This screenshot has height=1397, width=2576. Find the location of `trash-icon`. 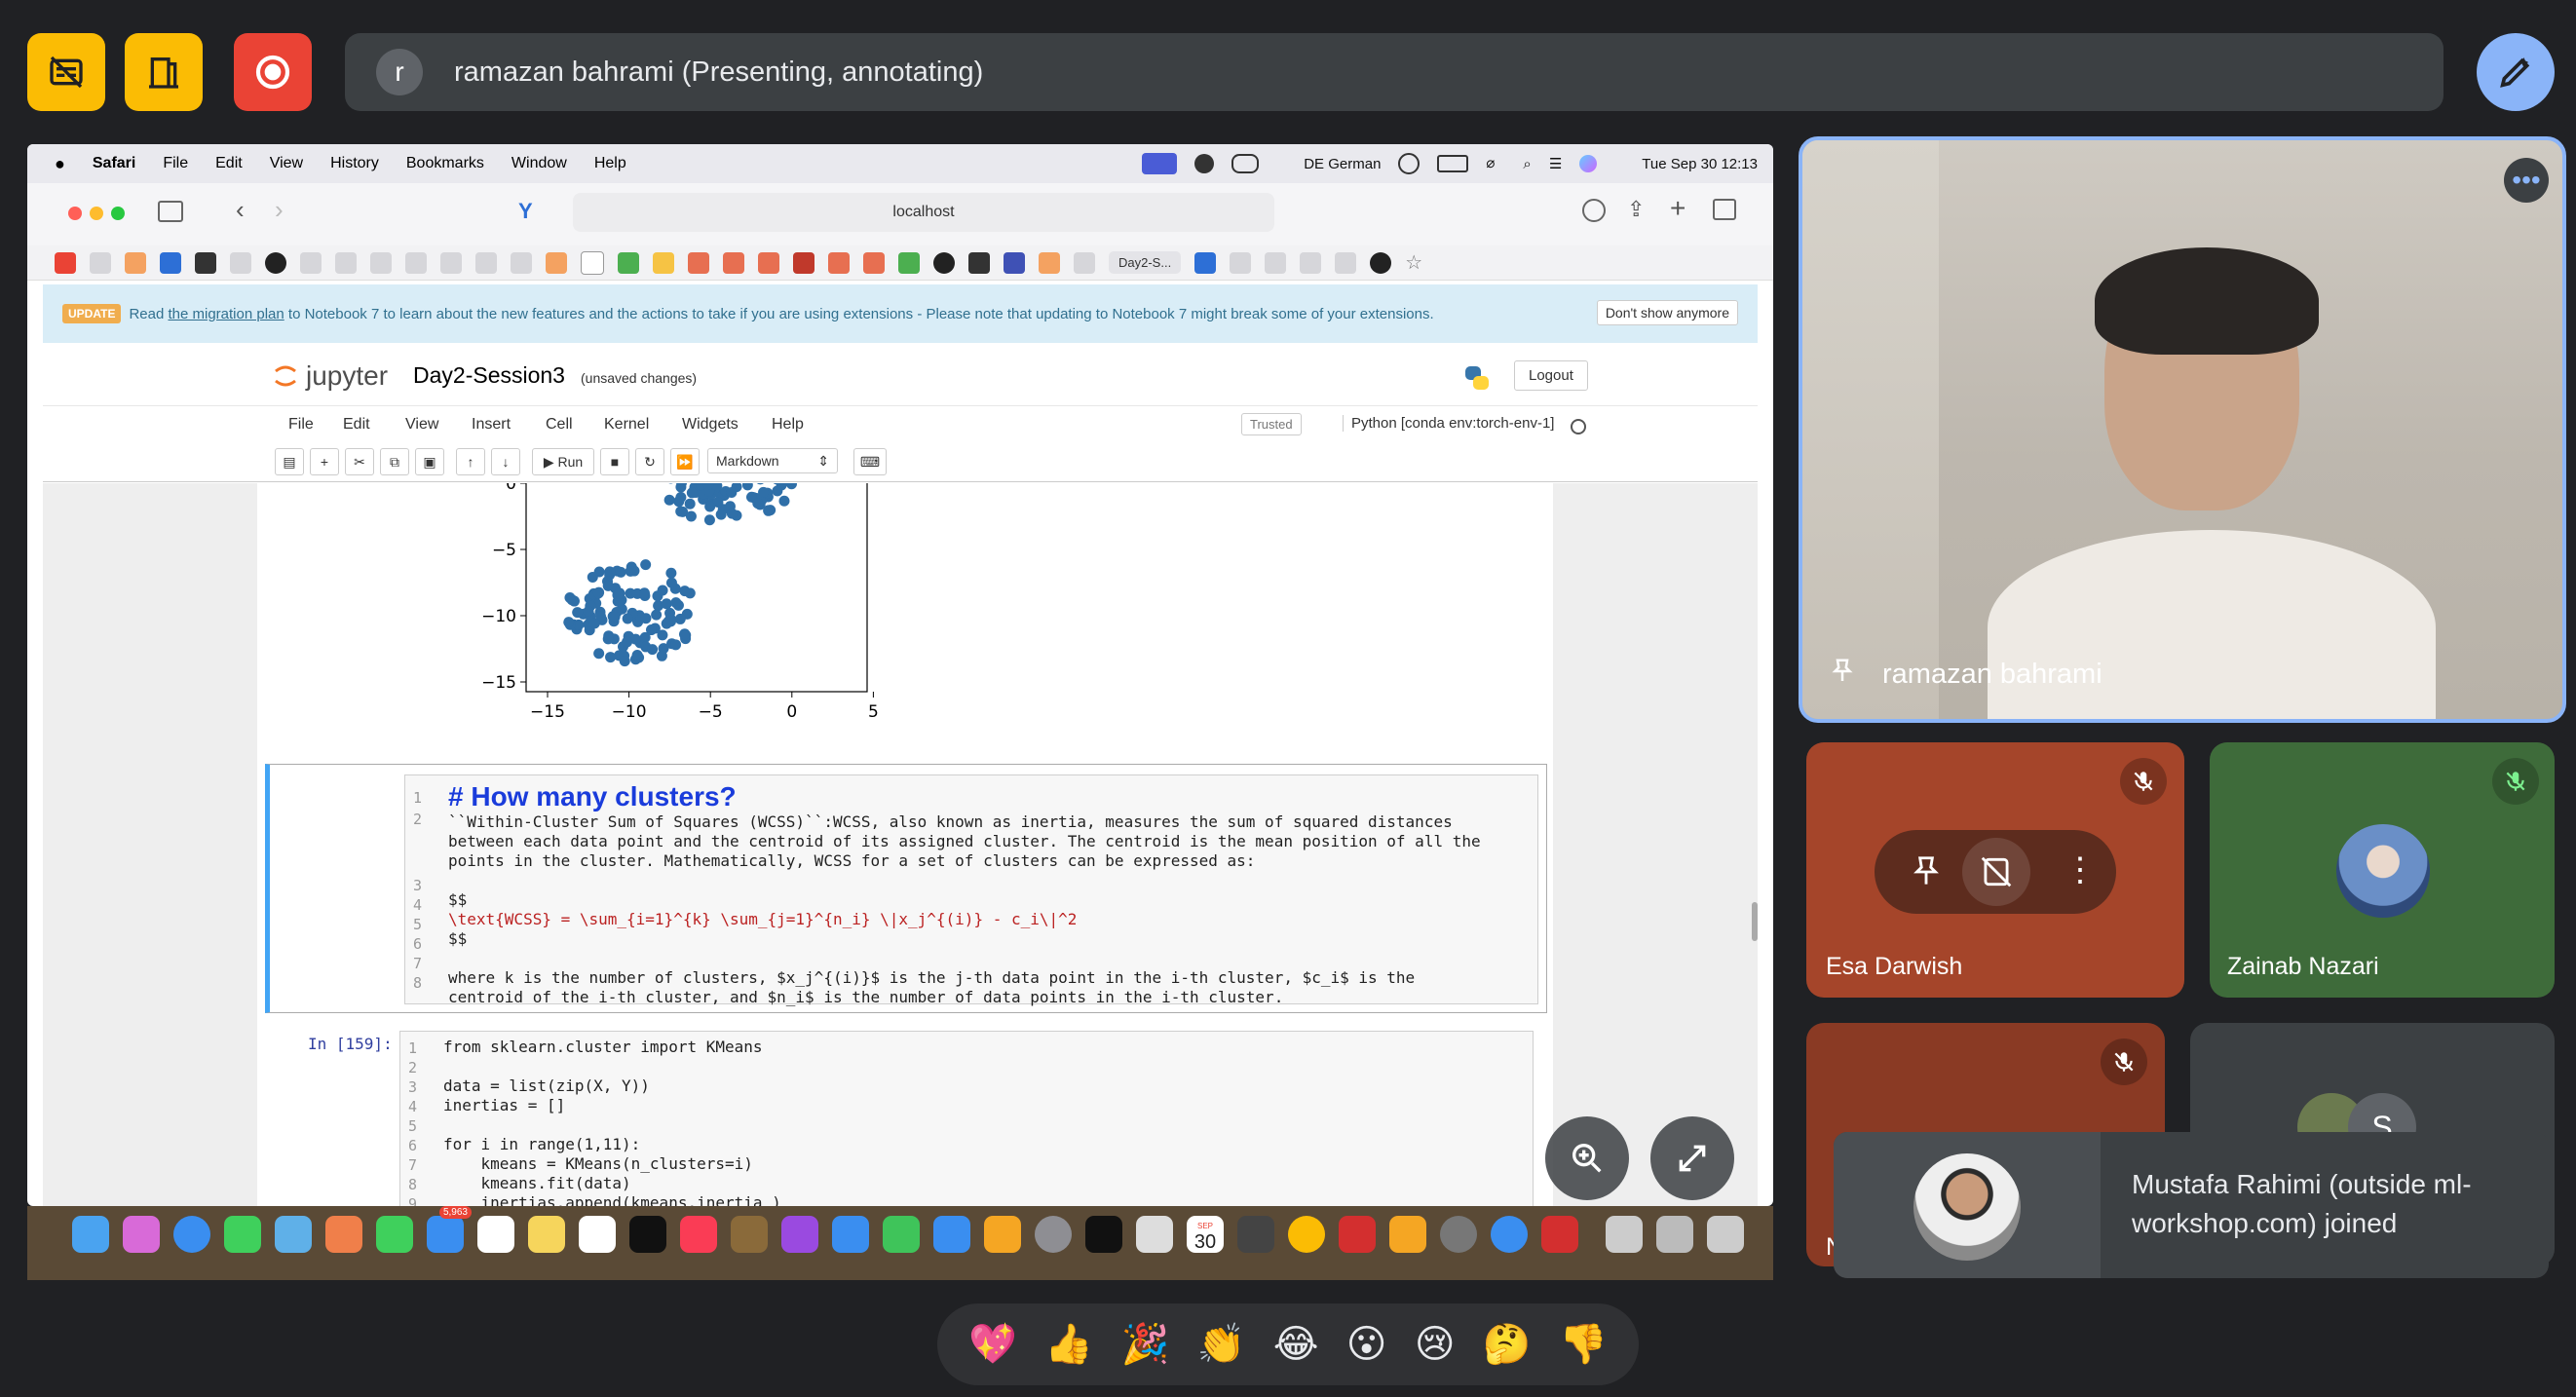

trash-icon is located at coordinates (1725, 1234).